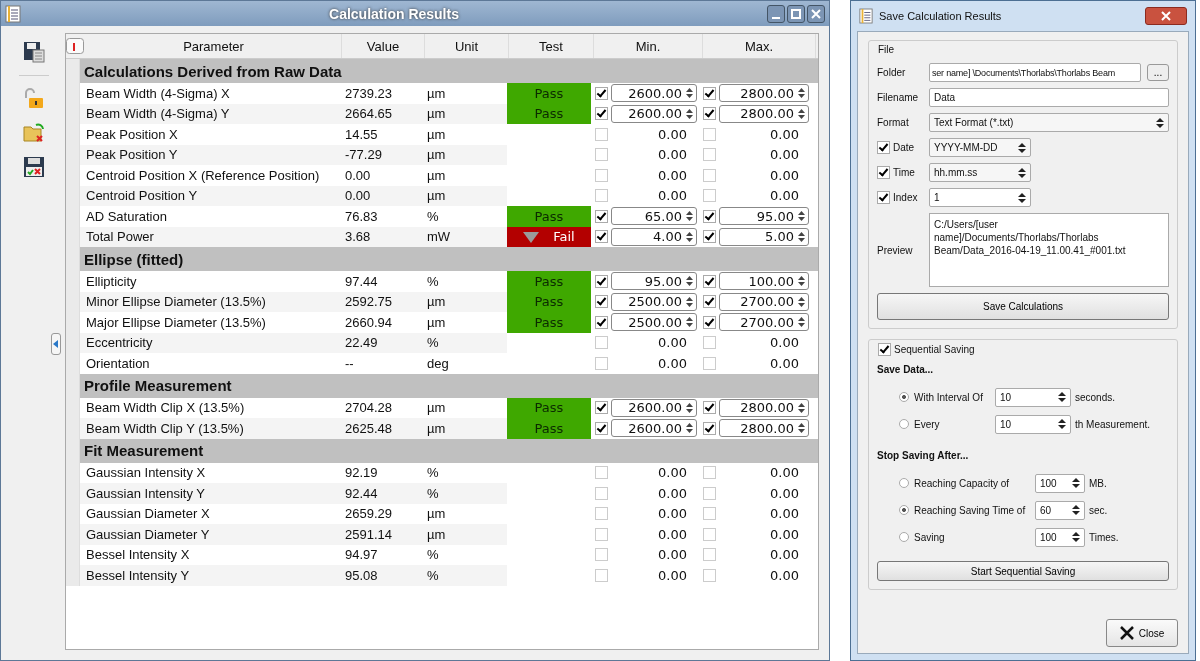  What do you see at coordinates (776, 13) in the screenshot?
I see `minimize-button` at bounding box center [776, 13].